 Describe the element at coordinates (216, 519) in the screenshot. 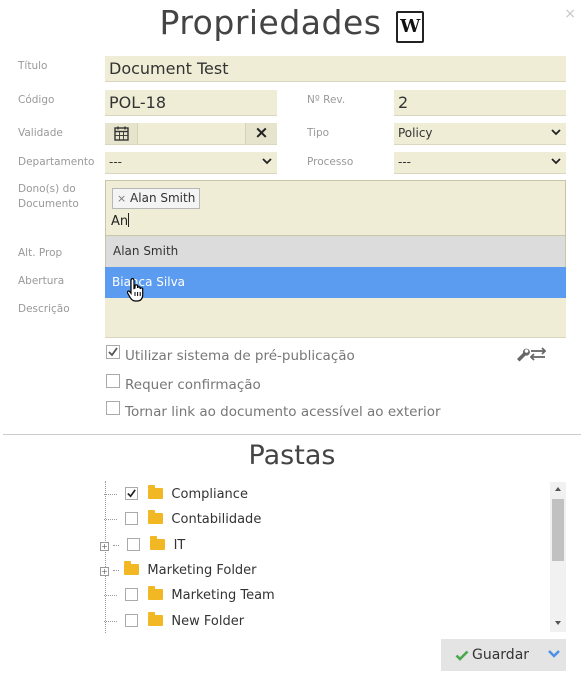

I see `folder-label: Contabilidade` at that location.